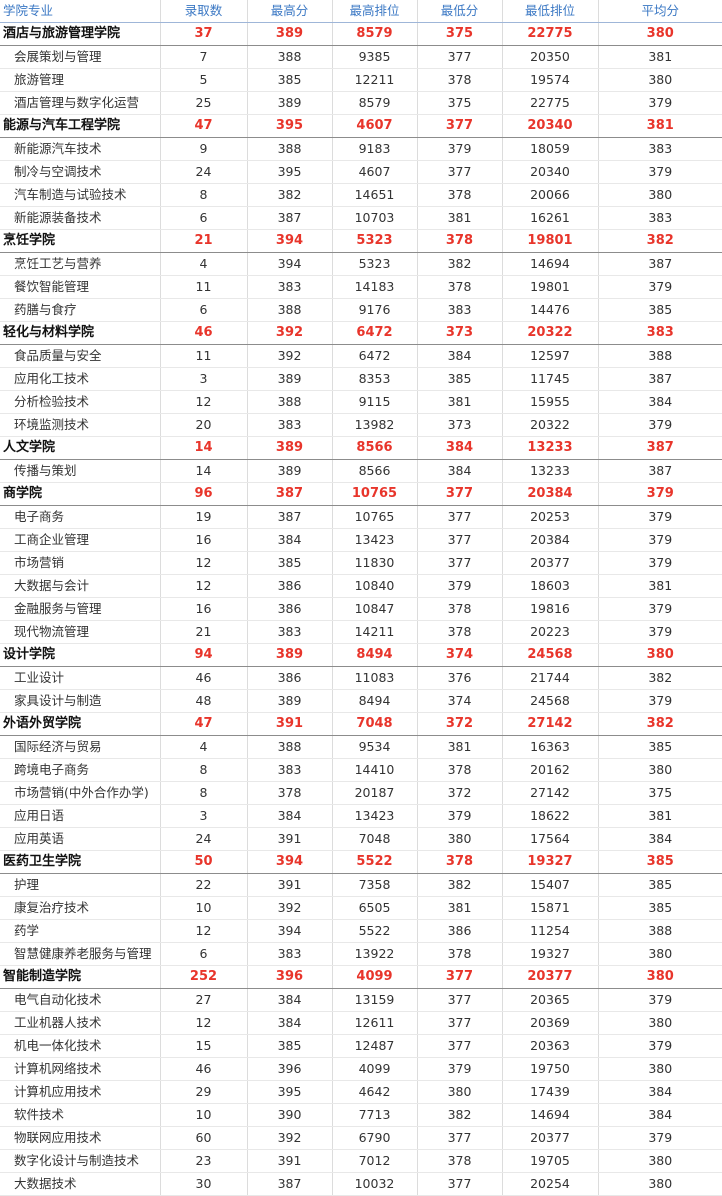  What do you see at coordinates (290, 1069) in the screenshot?
I see `major-highest-score: 396` at bounding box center [290, 1069].